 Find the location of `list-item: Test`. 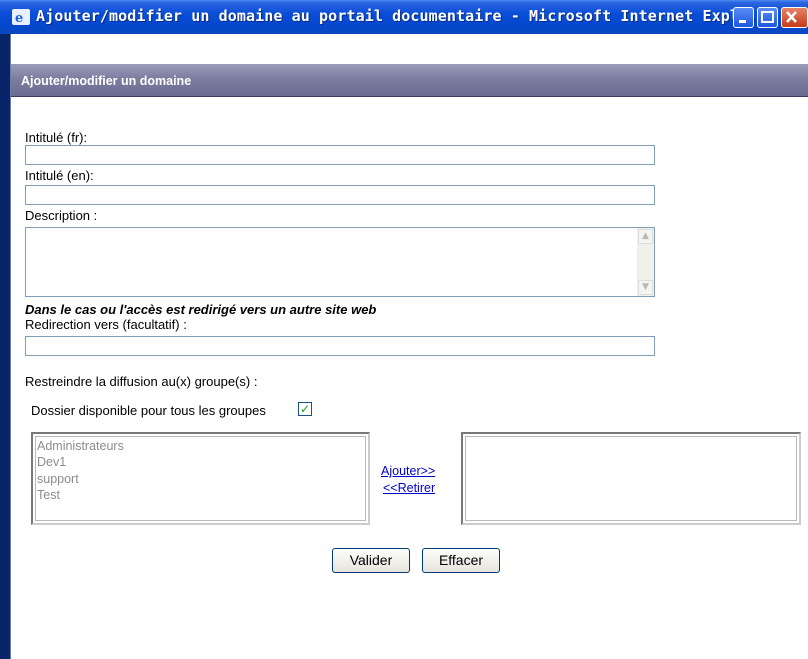

list-item: Test is located at coordinates (48, 495).